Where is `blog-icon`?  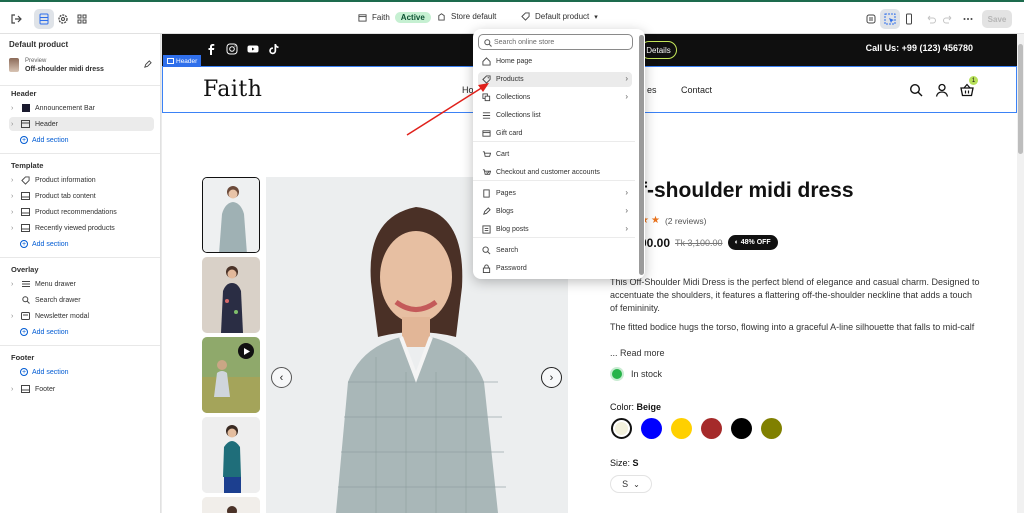
blog-icon is located at coordinates (487, 211).